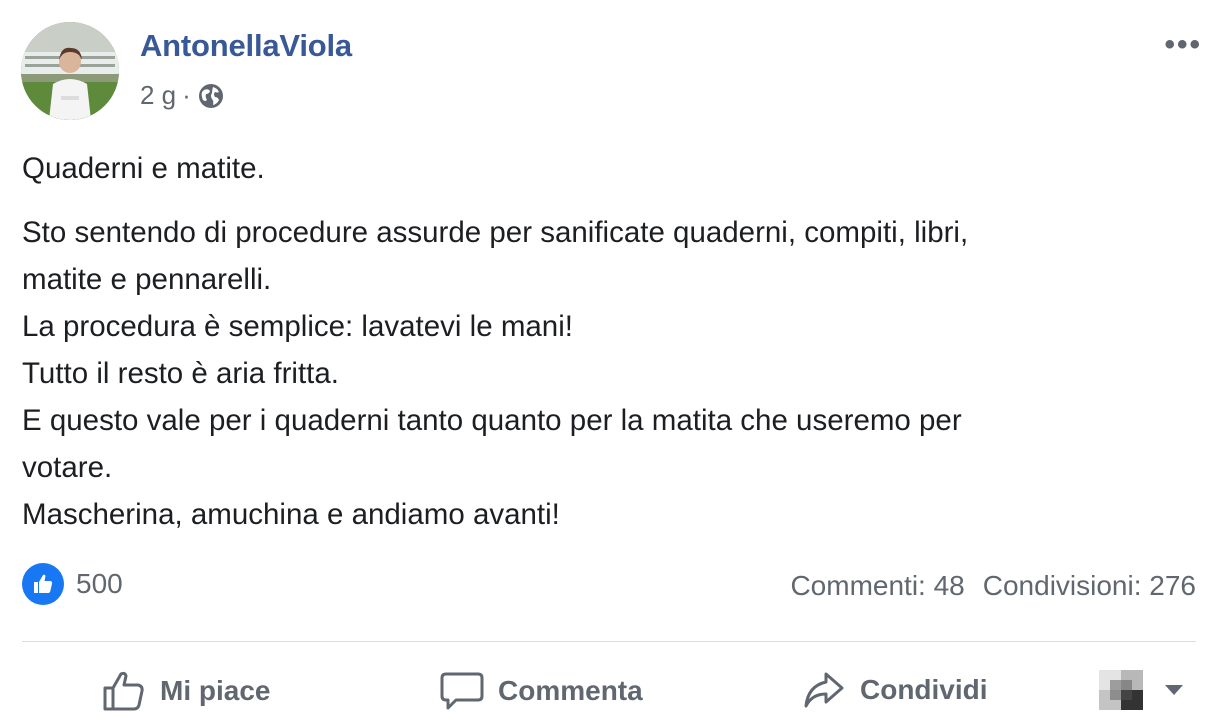 Image resolution: width=1222 pixels, height=722 pixels. I want to click on post-line: Mascherina, amuchina e andiamo avanti!, so click(291, 514).